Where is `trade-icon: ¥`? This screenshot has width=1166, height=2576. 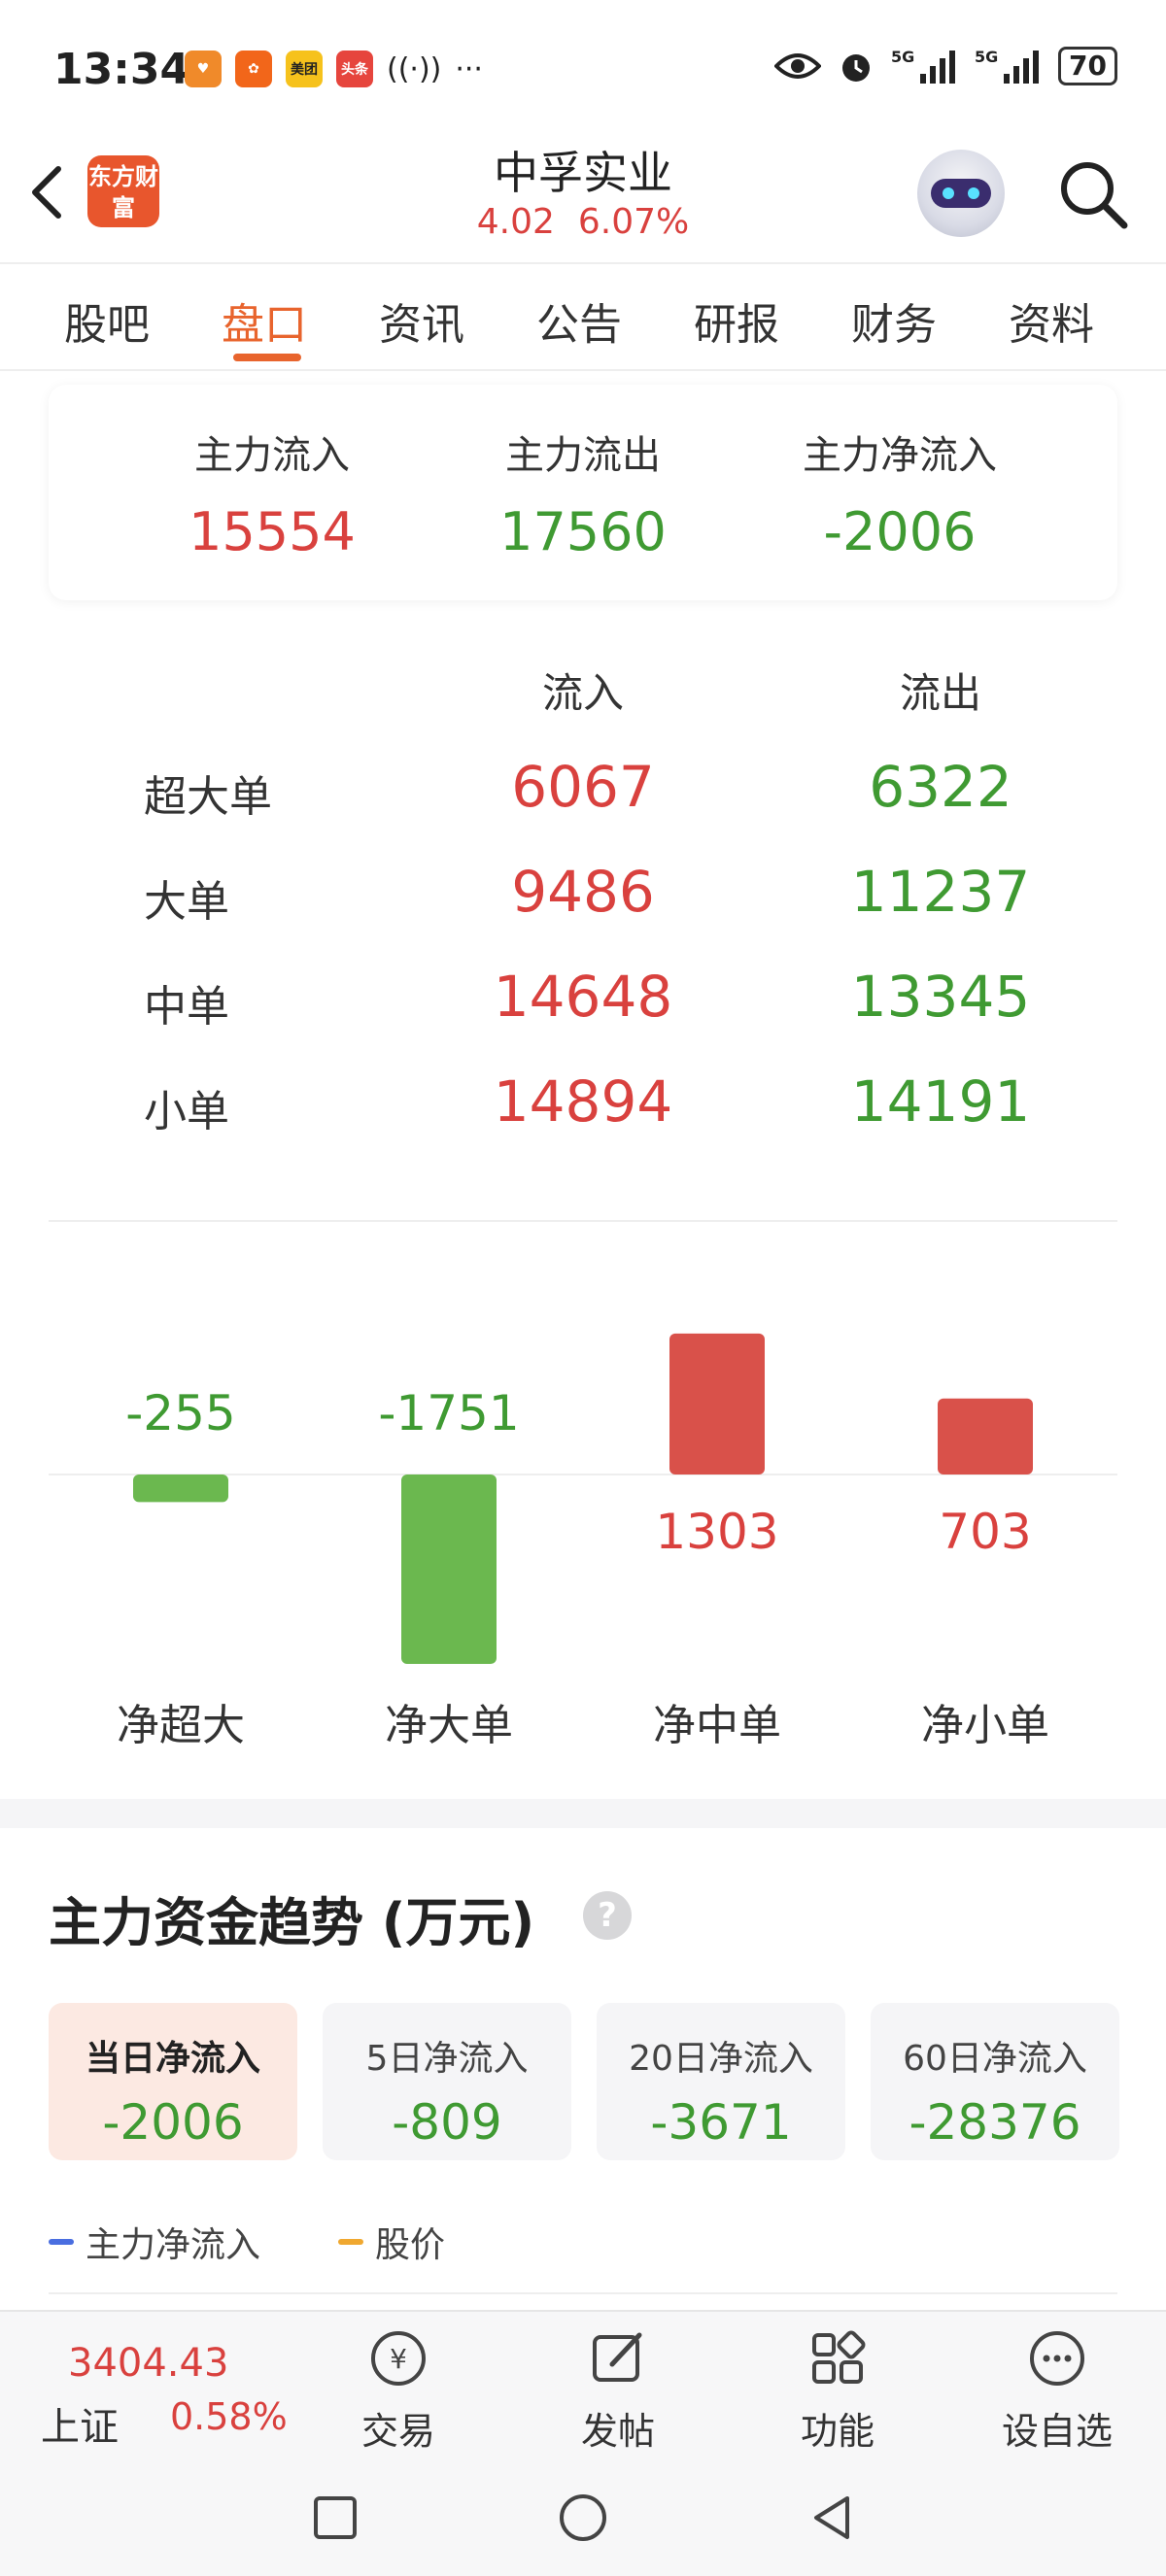 trade-icon: ¥ is located at coordinates (398, 2358).